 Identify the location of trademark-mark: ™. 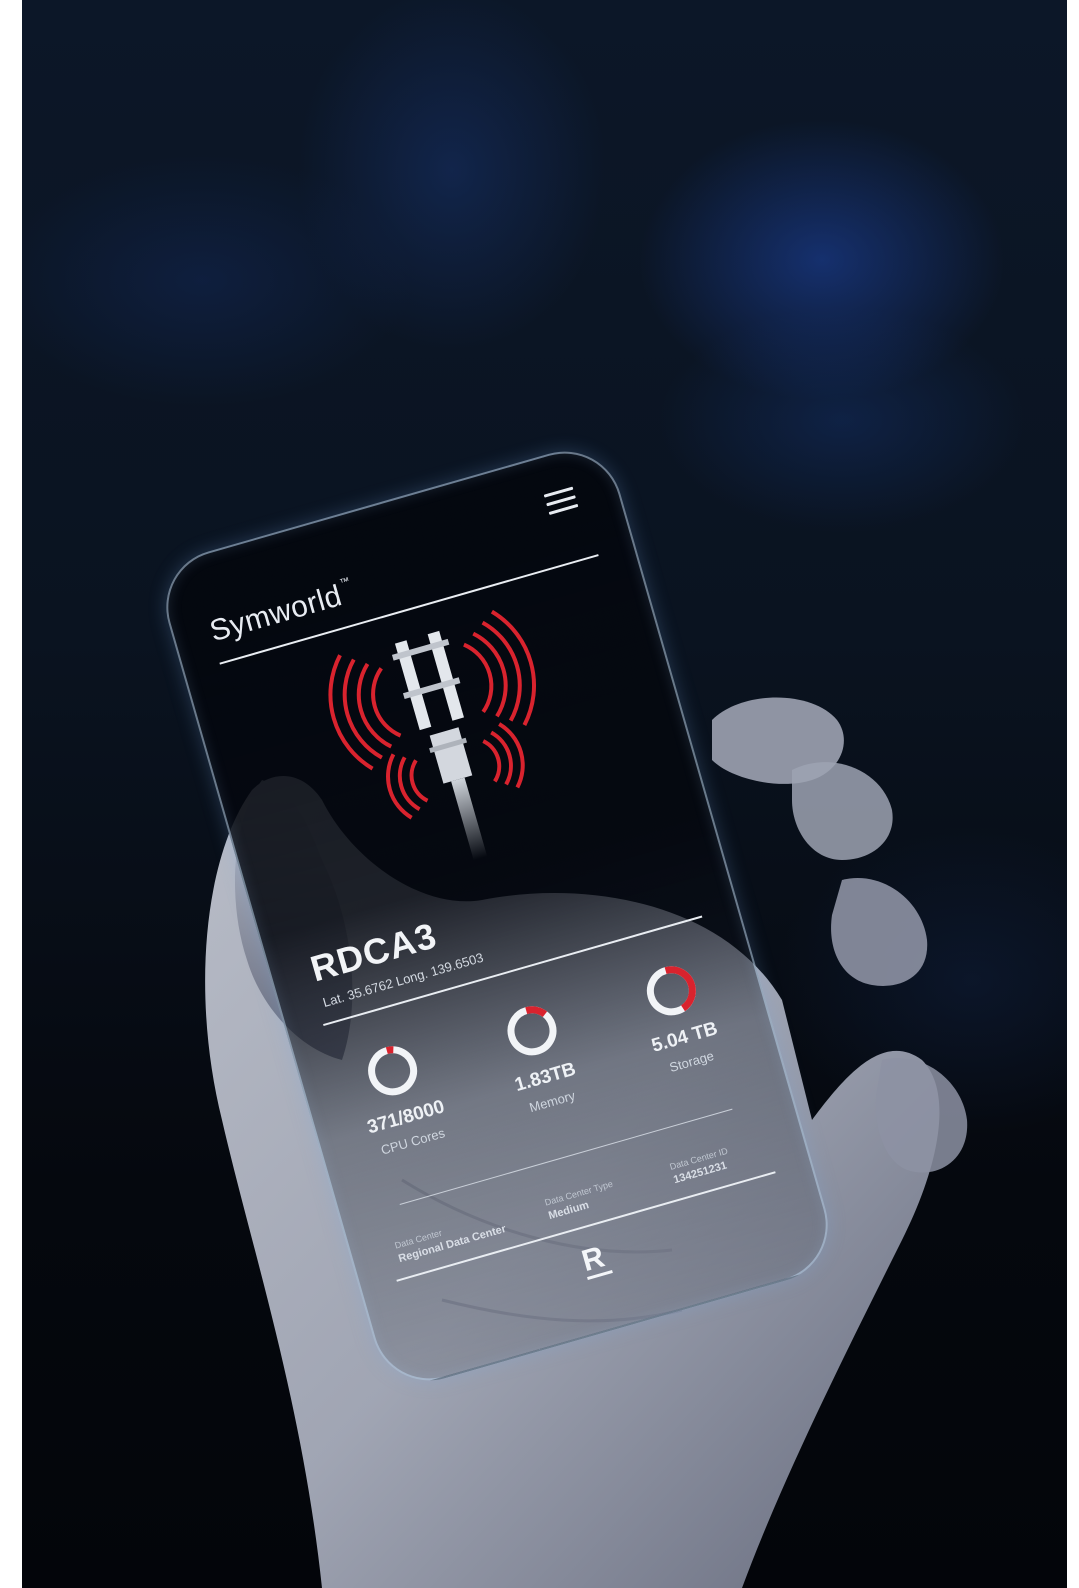
(345, 582).